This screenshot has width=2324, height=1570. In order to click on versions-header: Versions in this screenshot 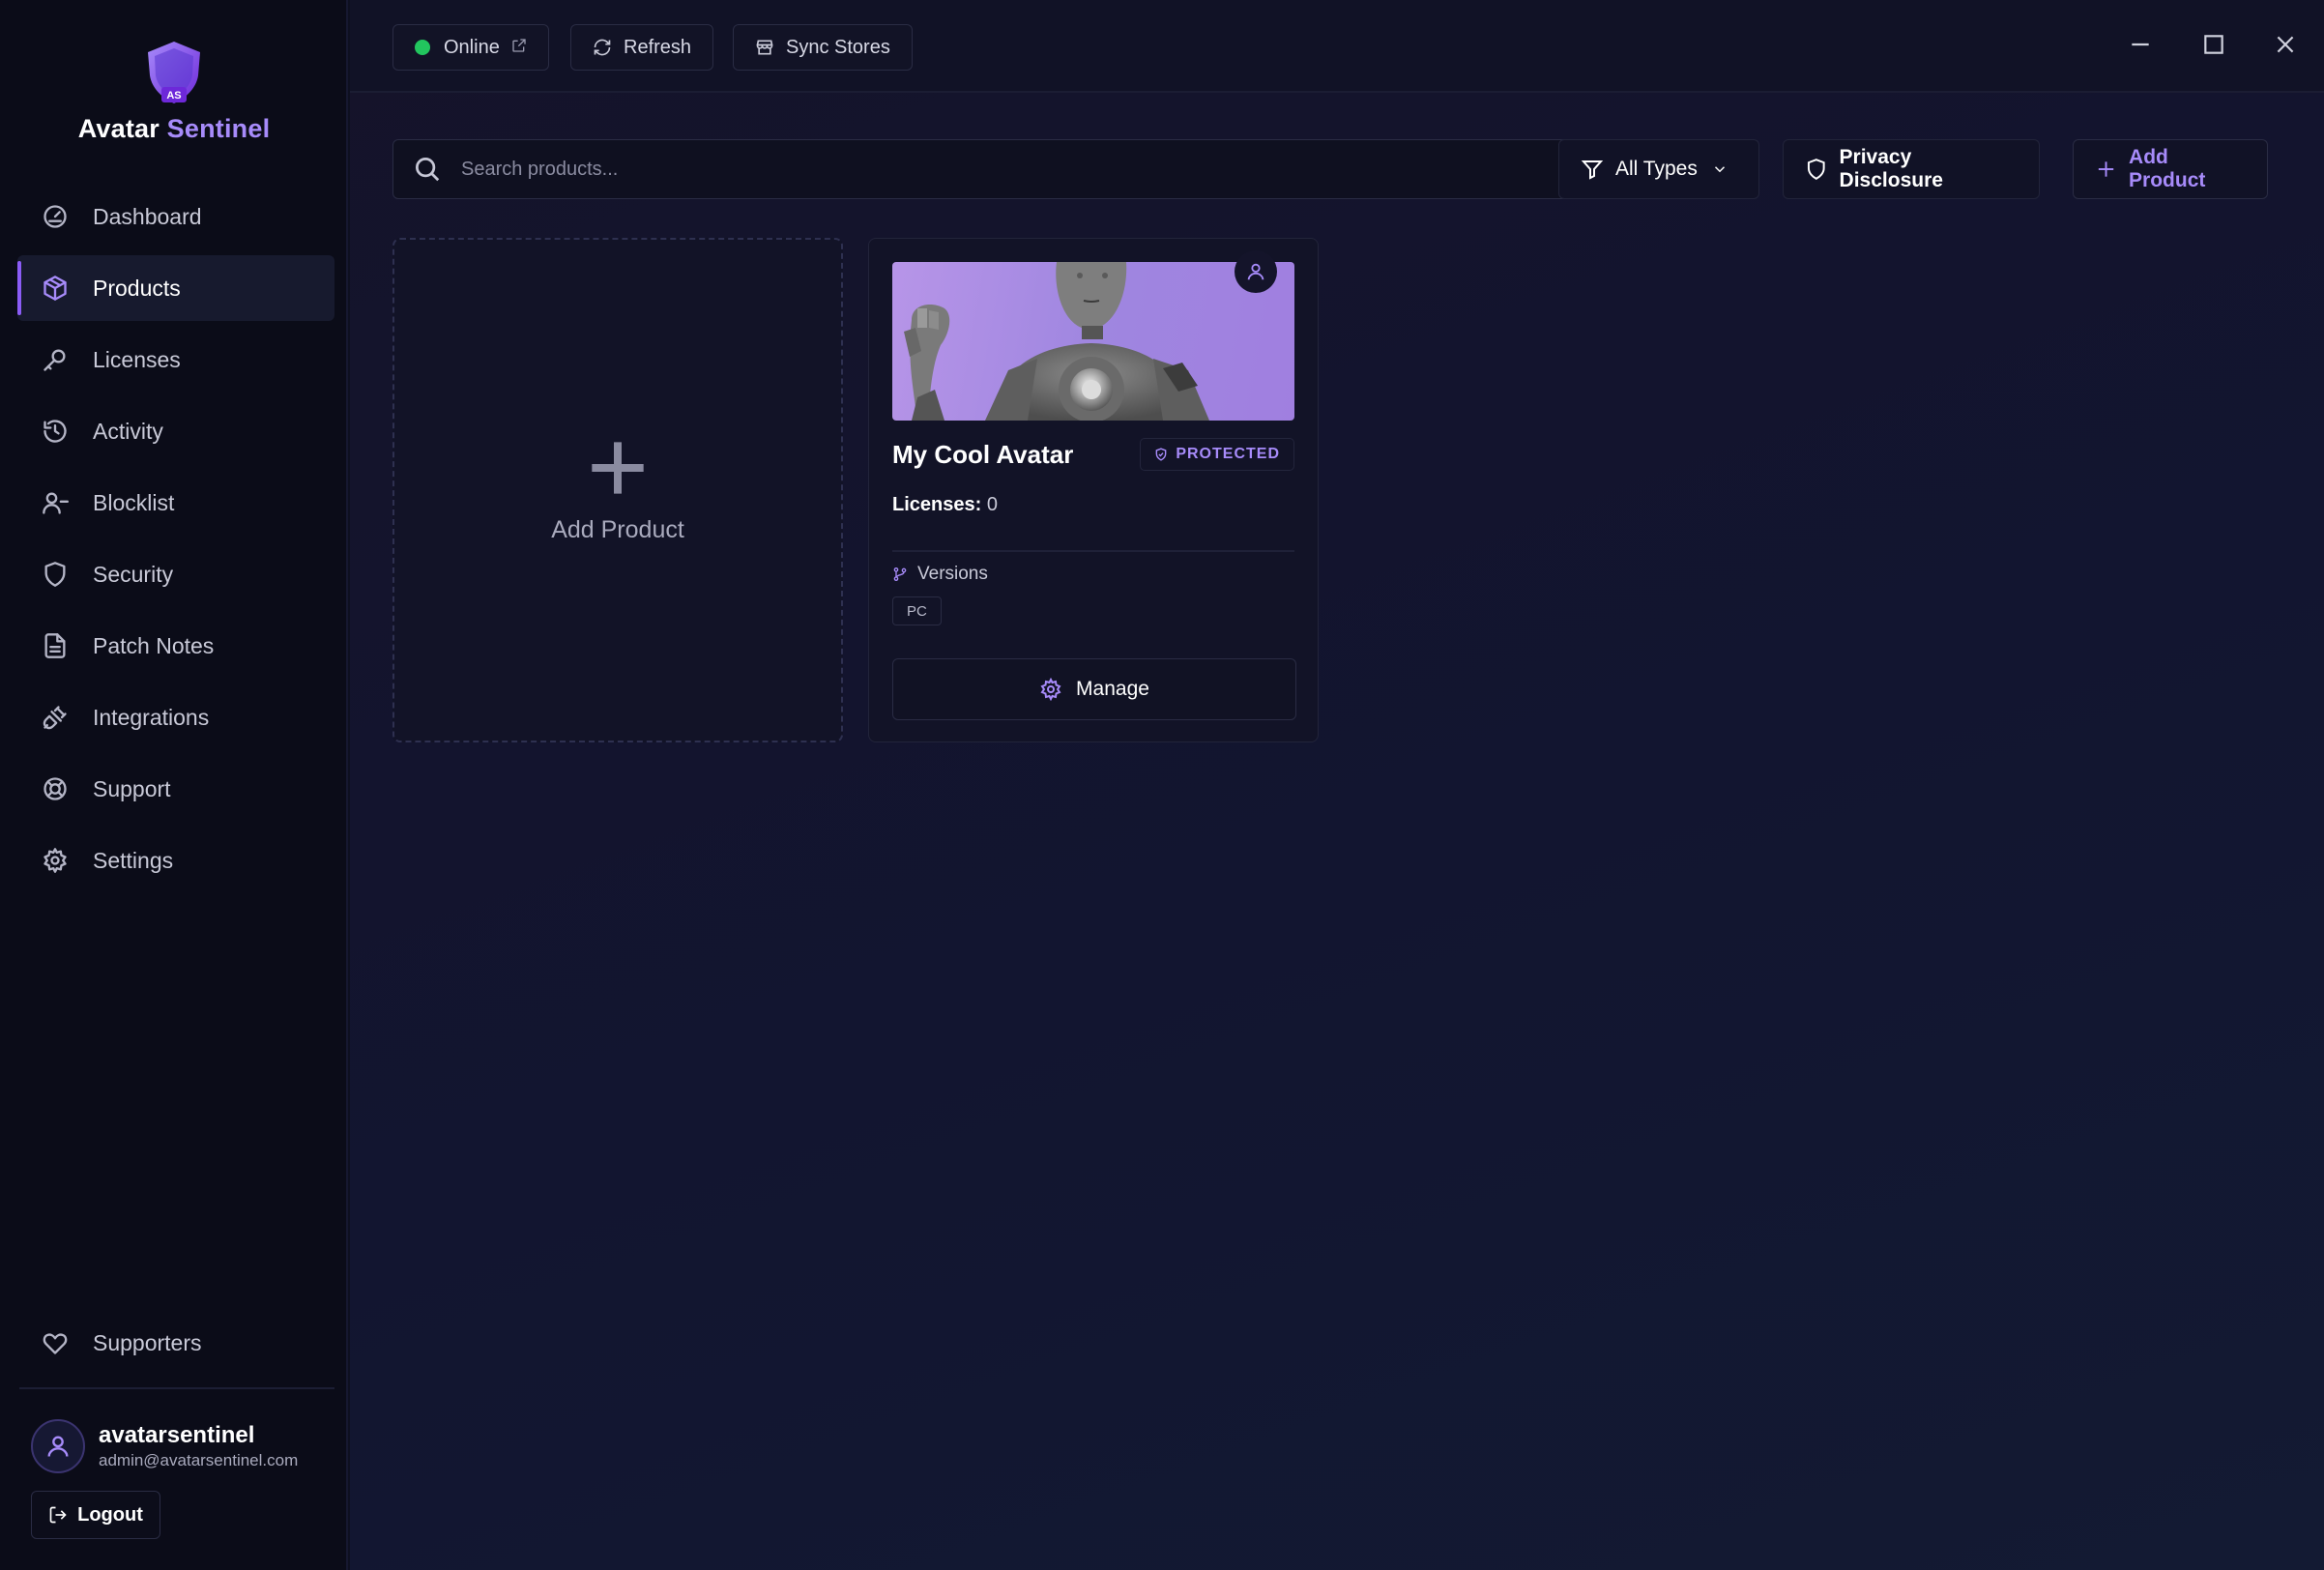, I will do `click(940, 574)`.